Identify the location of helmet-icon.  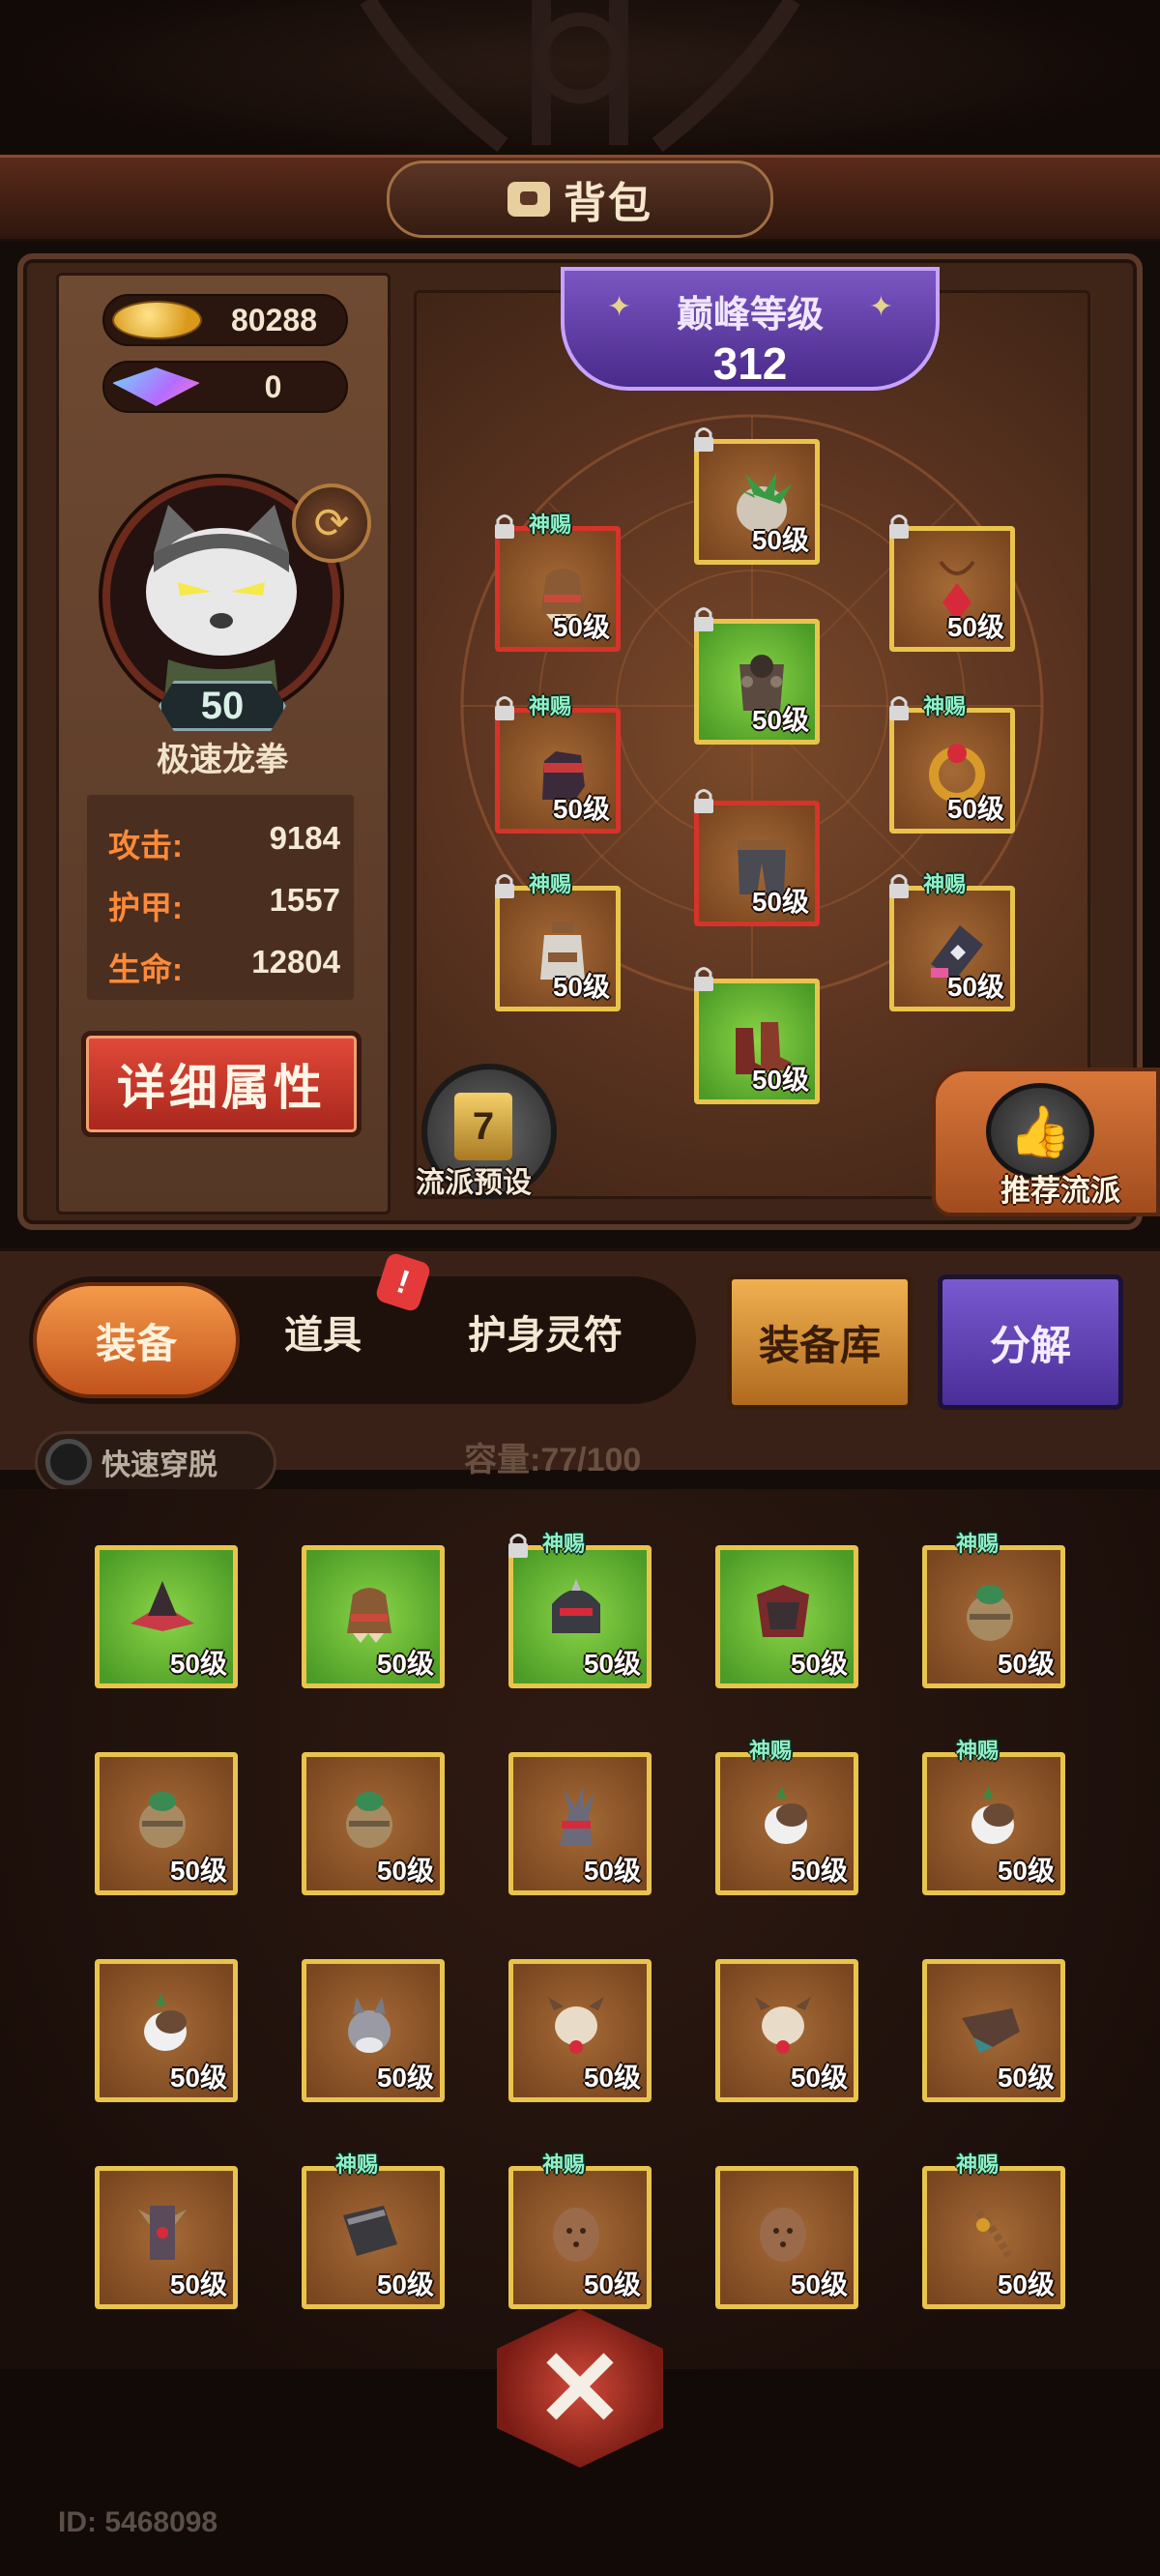
(576, 1606).